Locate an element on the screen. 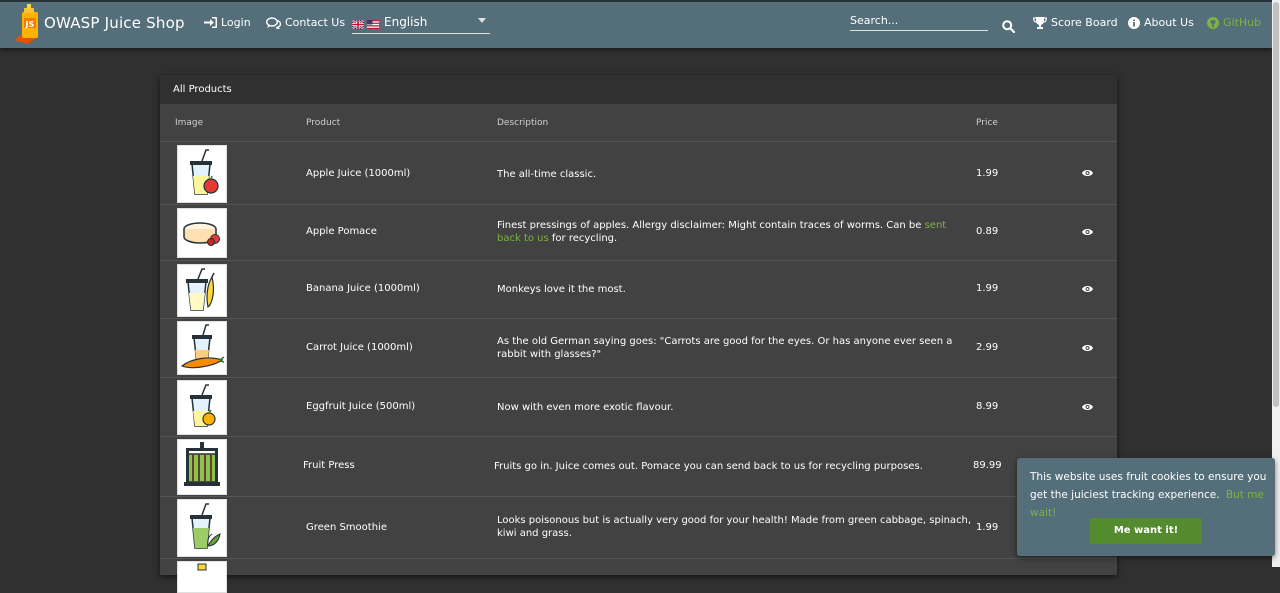 The height and width of the screenshot is (593, 1280). product-name: Fruit Press is located at coordinates (329, 465).